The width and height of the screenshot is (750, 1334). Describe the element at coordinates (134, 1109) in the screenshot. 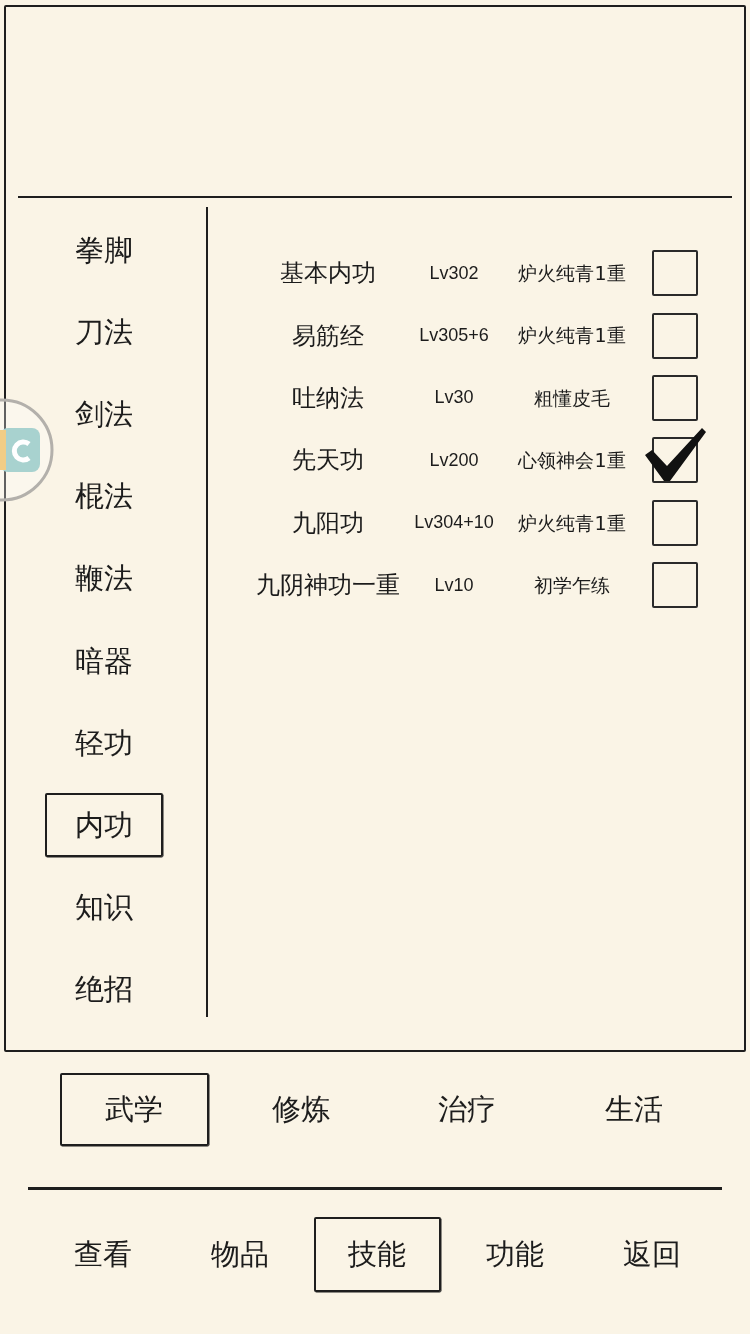

I see `section-tab: 武学` at that location.